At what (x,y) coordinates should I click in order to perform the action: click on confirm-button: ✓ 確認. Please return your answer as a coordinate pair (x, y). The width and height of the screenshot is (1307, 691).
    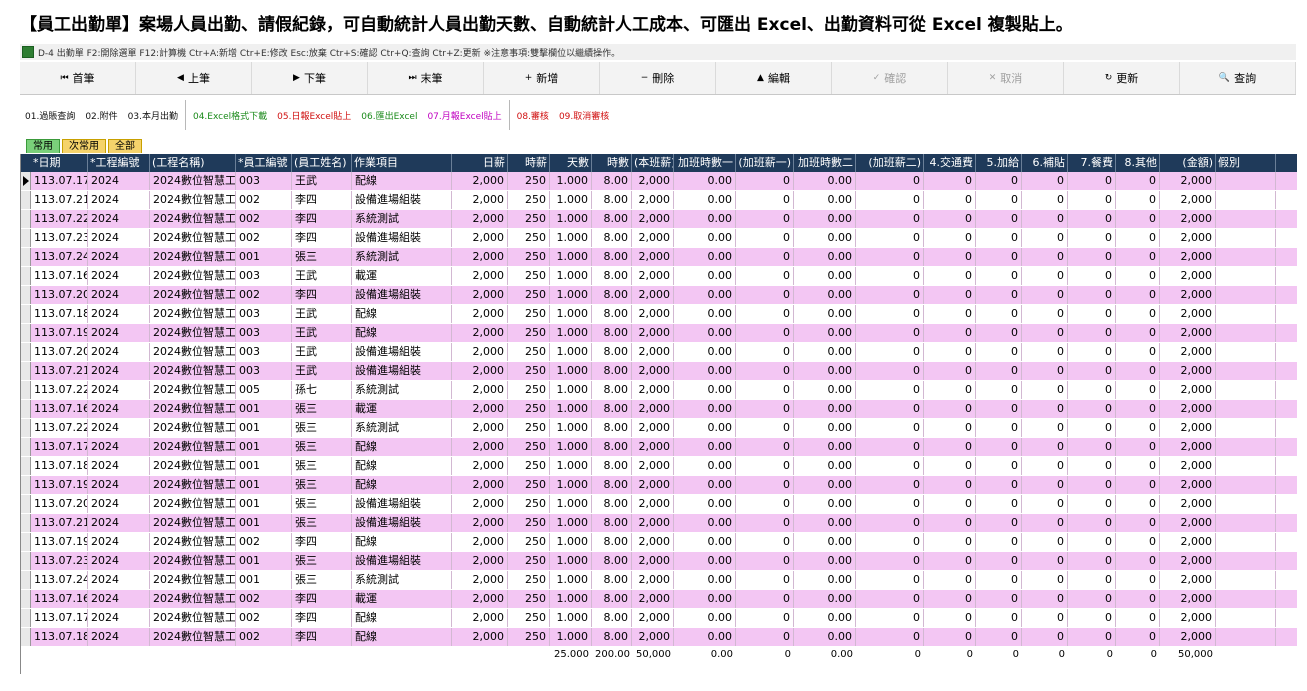
    Looking at the image, I should click on (890, 78).